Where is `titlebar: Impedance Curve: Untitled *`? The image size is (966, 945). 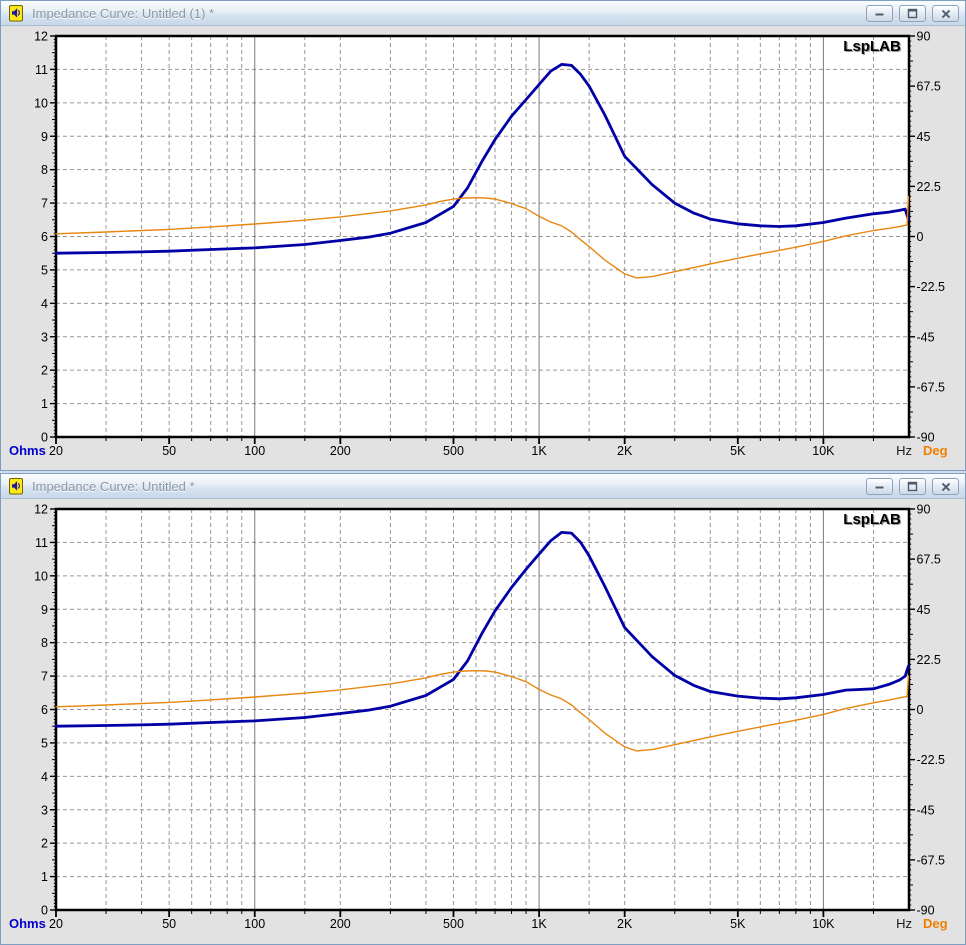
titlebar: Impedance Curve: Untitled * is located at coordinates (483, 486).